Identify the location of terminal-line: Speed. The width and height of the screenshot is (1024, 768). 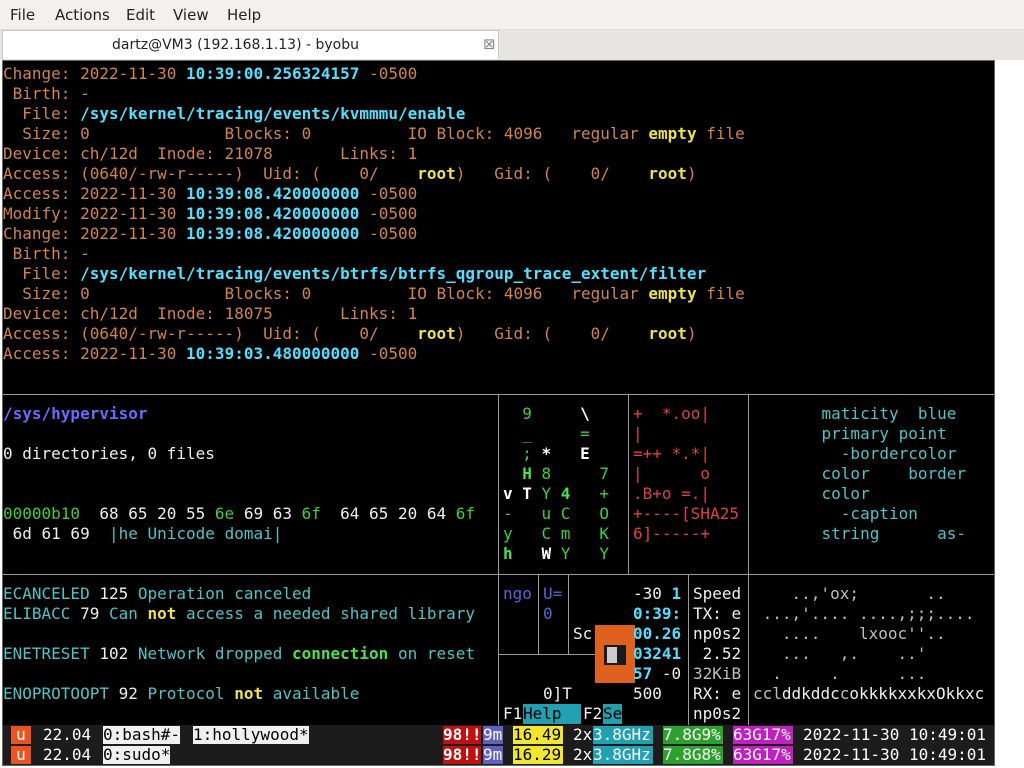
(717, 594).